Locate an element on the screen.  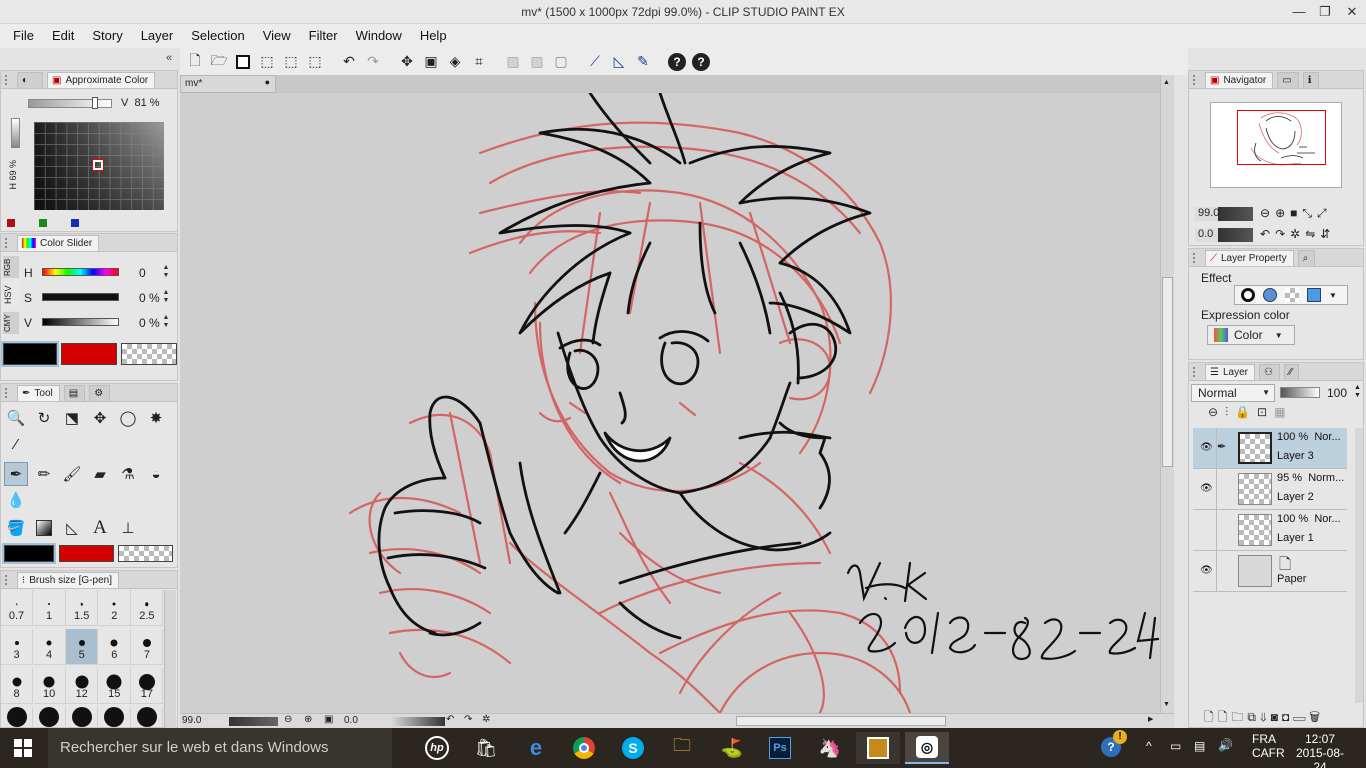
brush-size-option: 8 is located at coordinates (17, 686).